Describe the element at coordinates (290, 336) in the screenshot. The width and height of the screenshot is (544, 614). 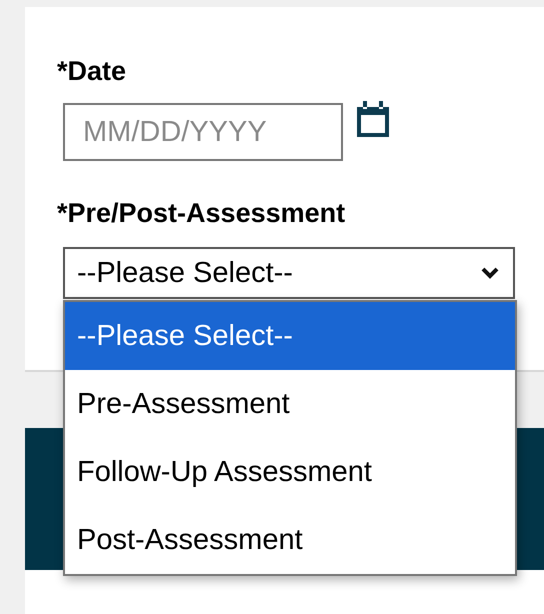
I see `dropdown-option: --Please Select--` at that location.